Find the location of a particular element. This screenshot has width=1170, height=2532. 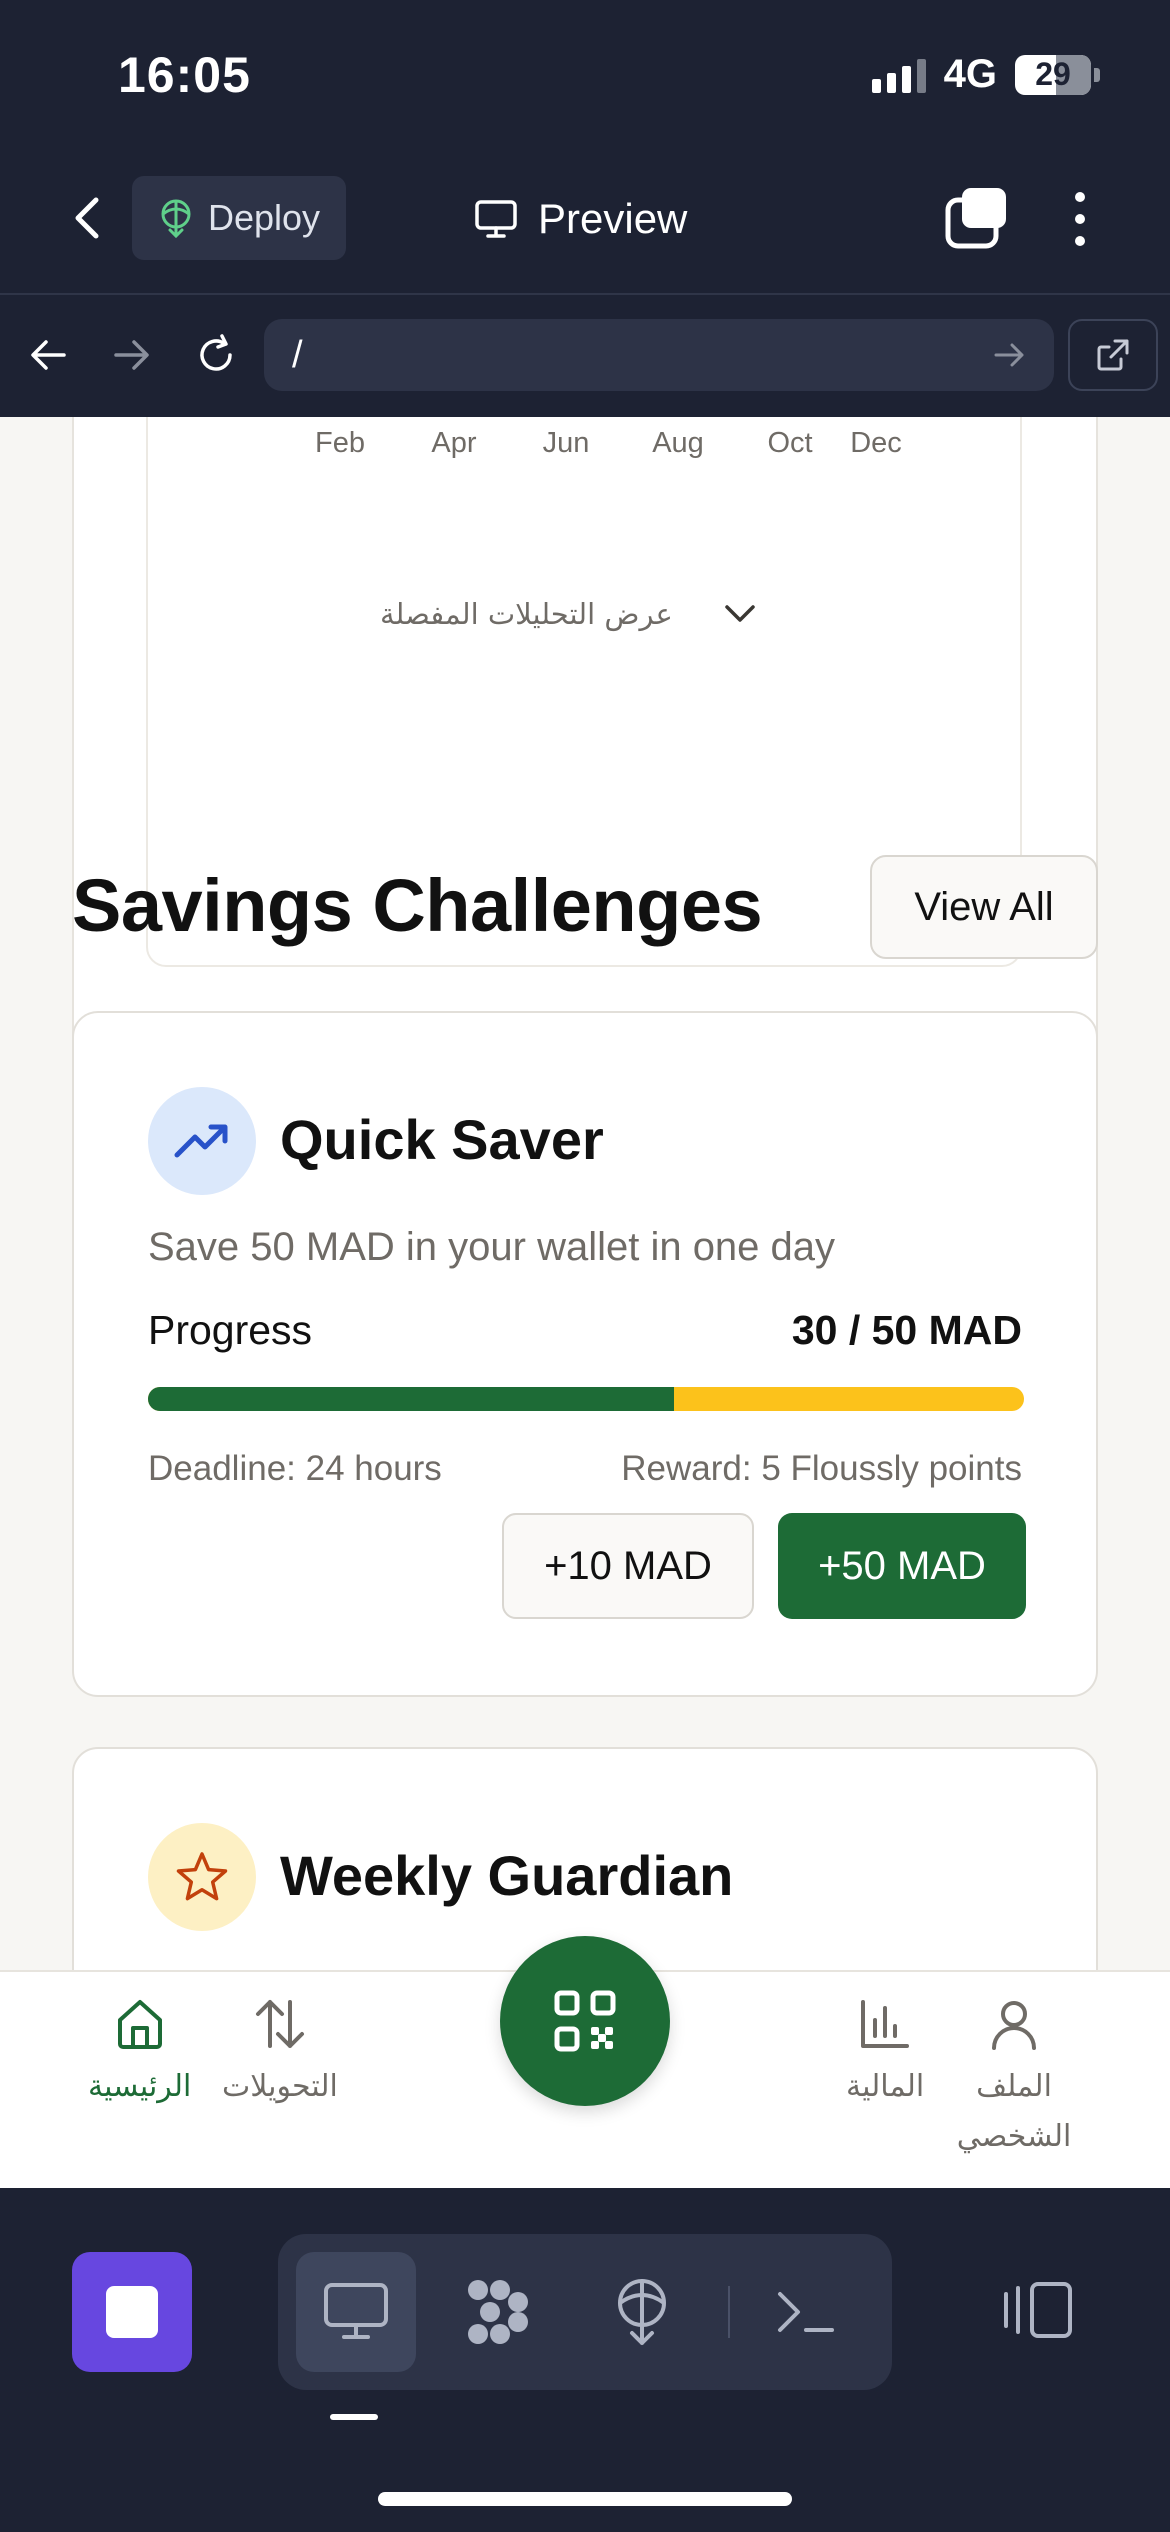

stop-button is located at coordinates (132, 2312).